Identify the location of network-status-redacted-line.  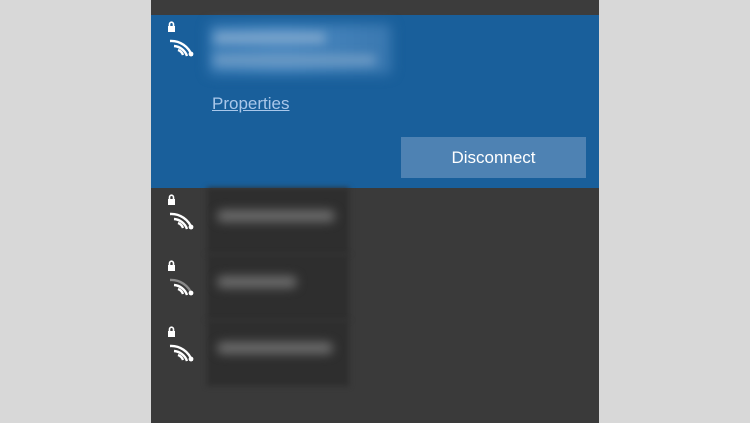
(295, 60).